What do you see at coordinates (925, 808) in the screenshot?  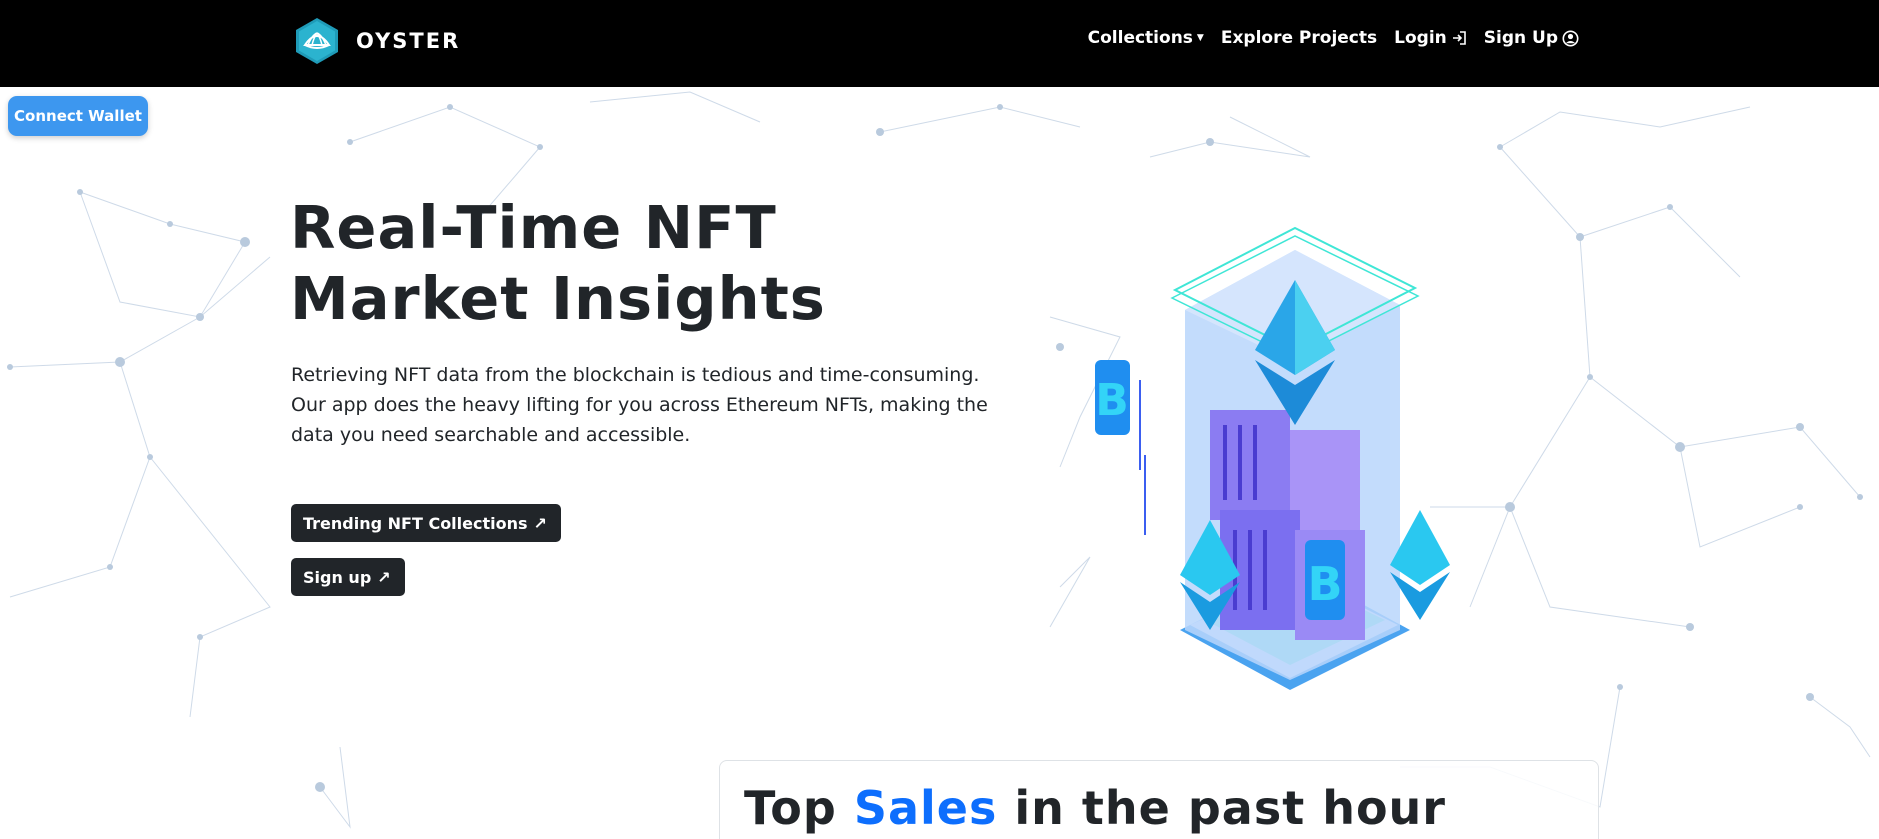 I see `top-sales-accent: Sales` at bounding box center [925, 808].